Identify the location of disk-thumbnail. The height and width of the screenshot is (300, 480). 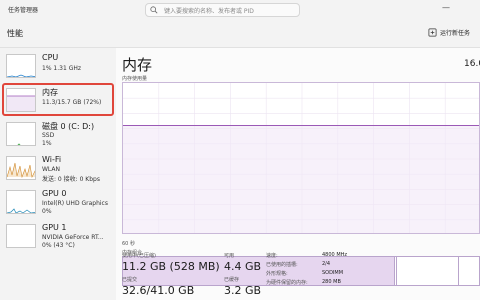
(21, 134).